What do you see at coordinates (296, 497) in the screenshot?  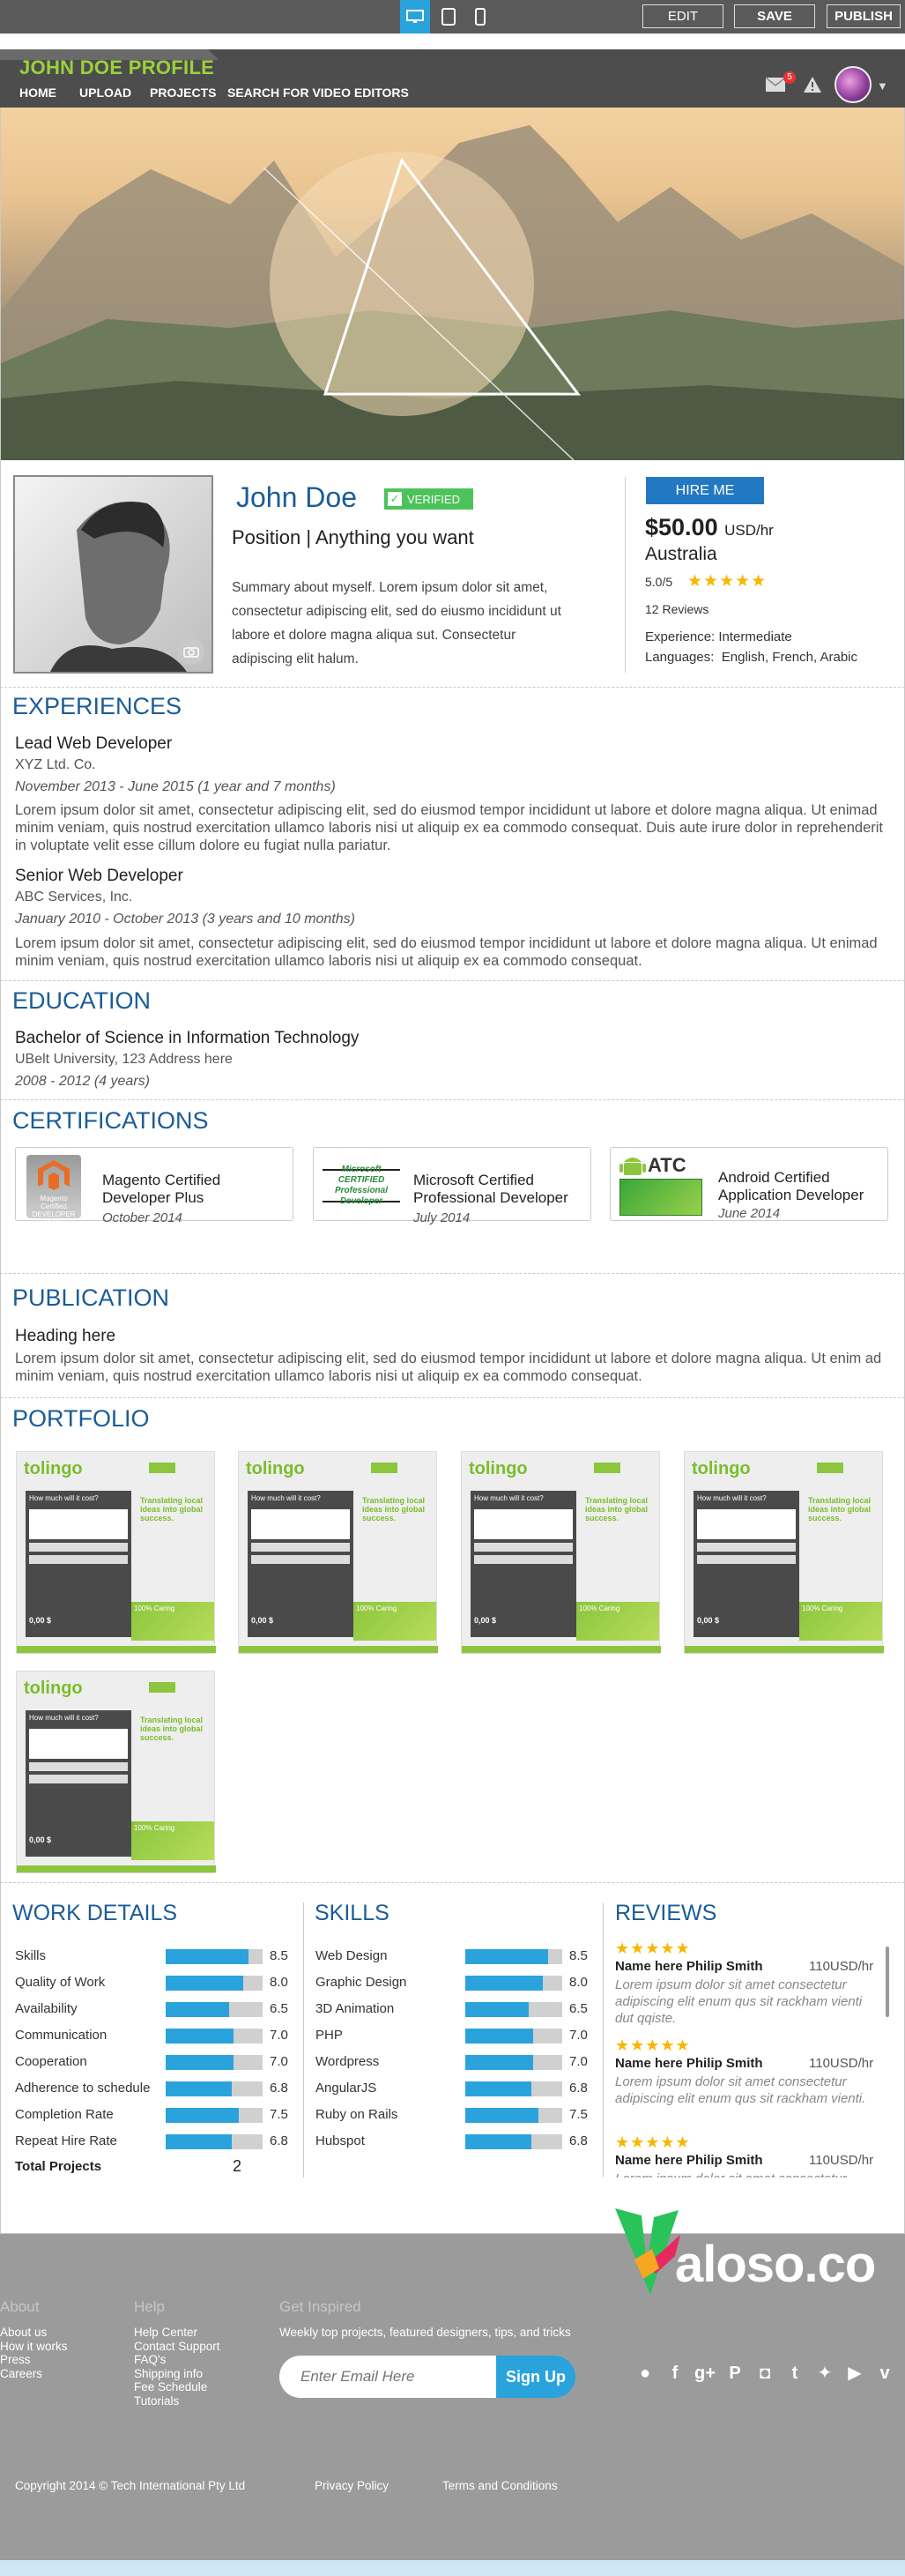 I see `profile-name: John Doe` at bounding box center [296, 497].